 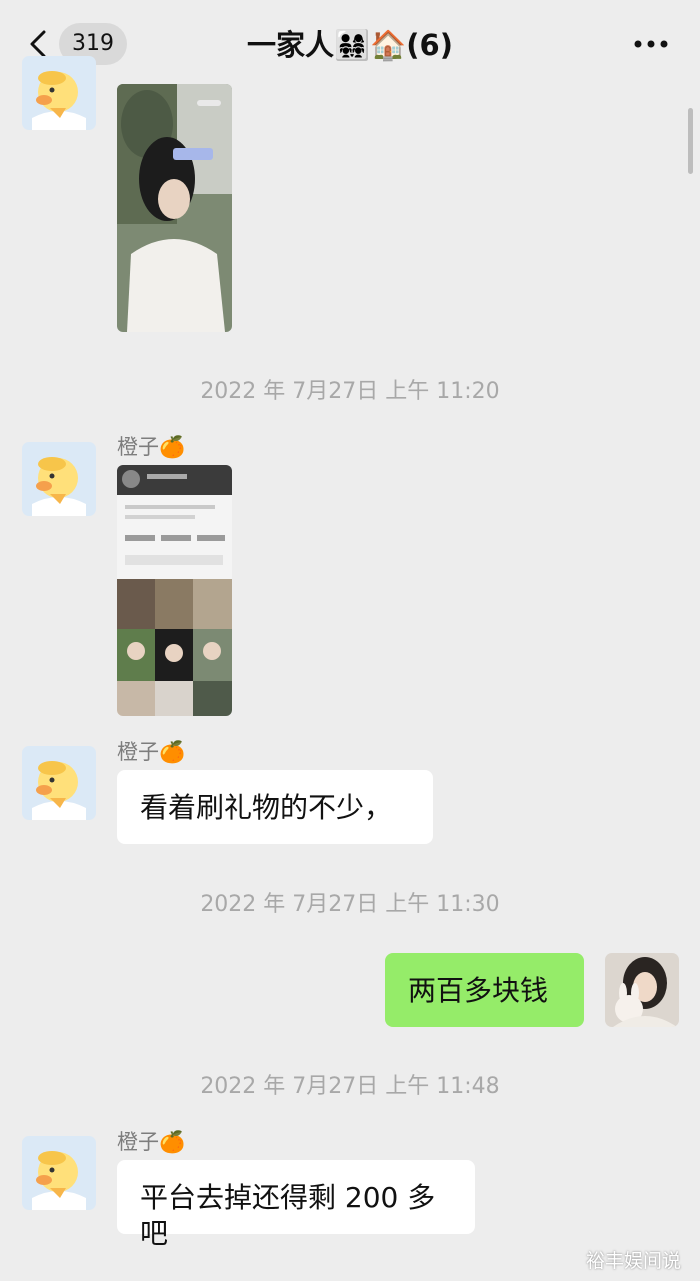 I want to click on video-thumbnail, so click(x=174, y=208).